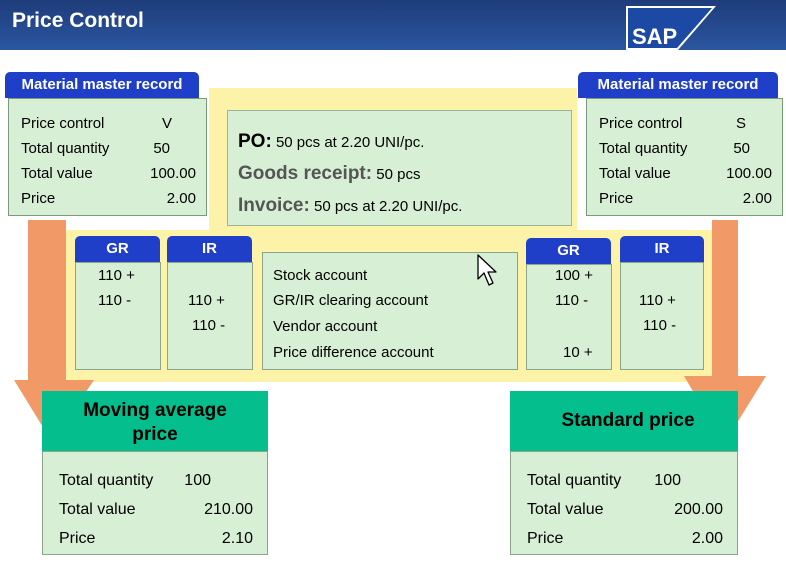 This screenshot has height=567, width=786. I want to click on right-gr-header: GR, so click(568, 251).